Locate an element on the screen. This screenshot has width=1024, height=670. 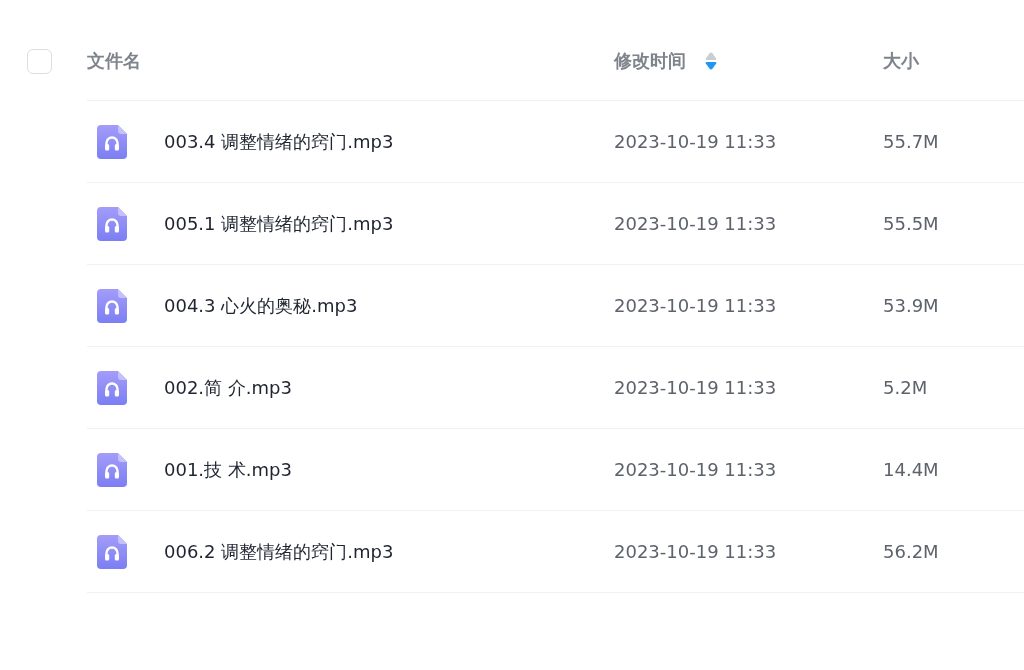
file-size: 56.2M is located at coordinates (911, 551).